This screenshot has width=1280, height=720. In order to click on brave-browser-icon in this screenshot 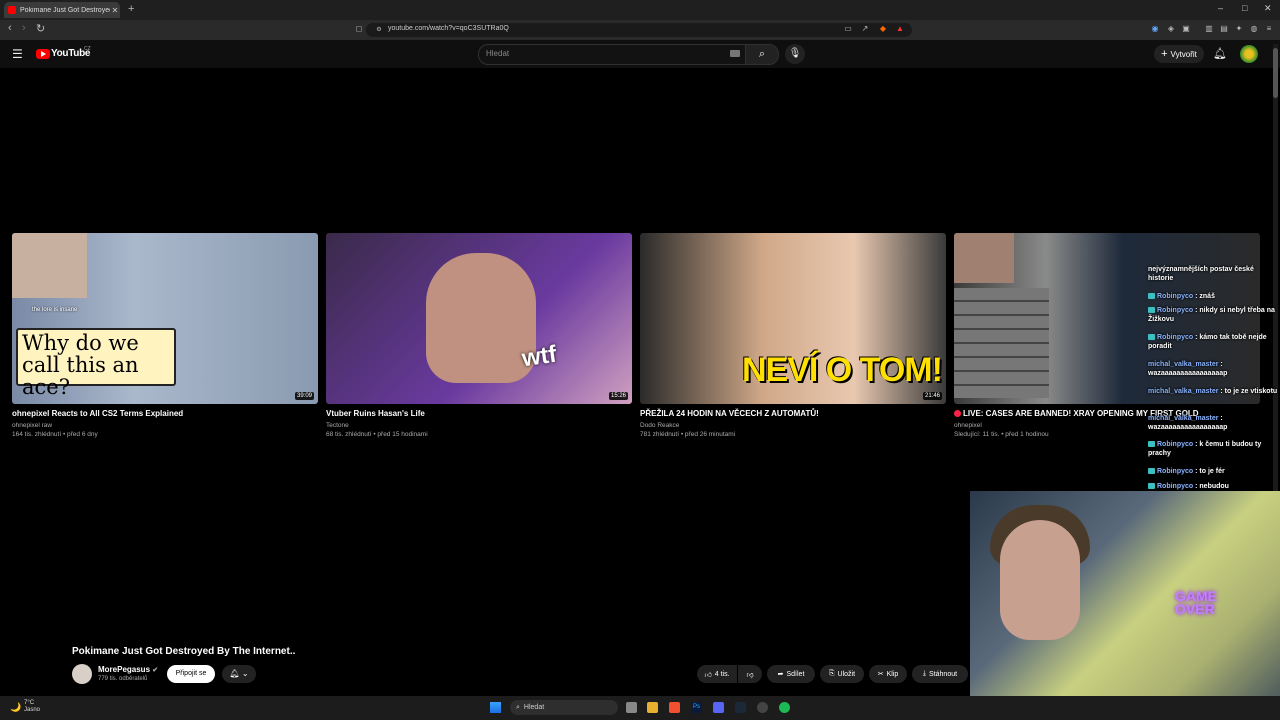, I will do `click(674, 707)`.